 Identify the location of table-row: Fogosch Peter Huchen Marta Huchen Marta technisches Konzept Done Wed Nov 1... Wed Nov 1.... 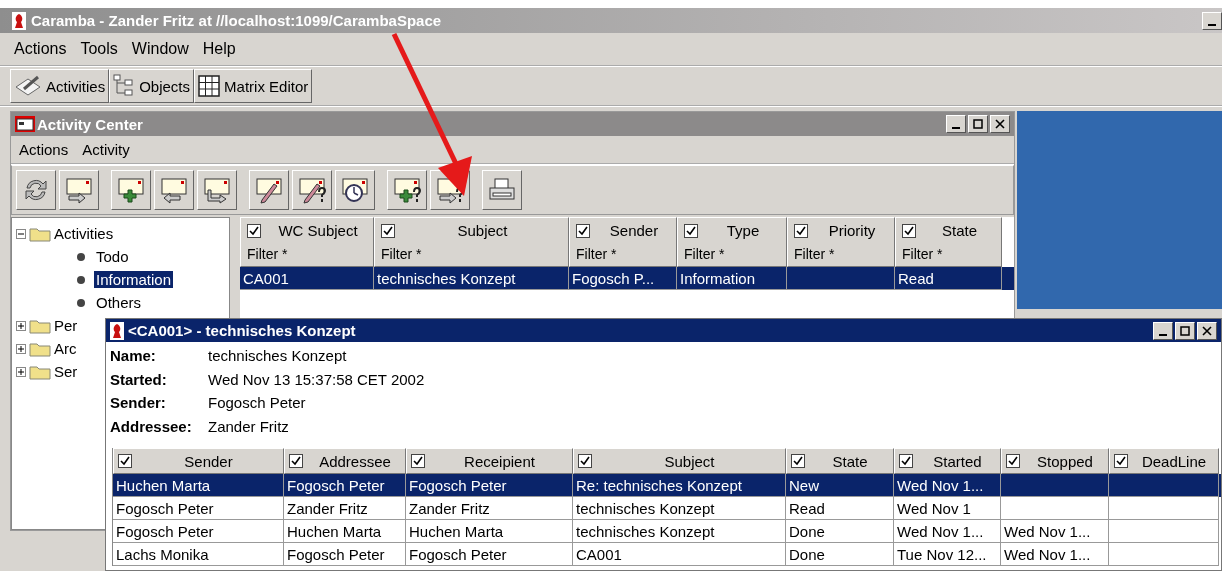
(667, 531).